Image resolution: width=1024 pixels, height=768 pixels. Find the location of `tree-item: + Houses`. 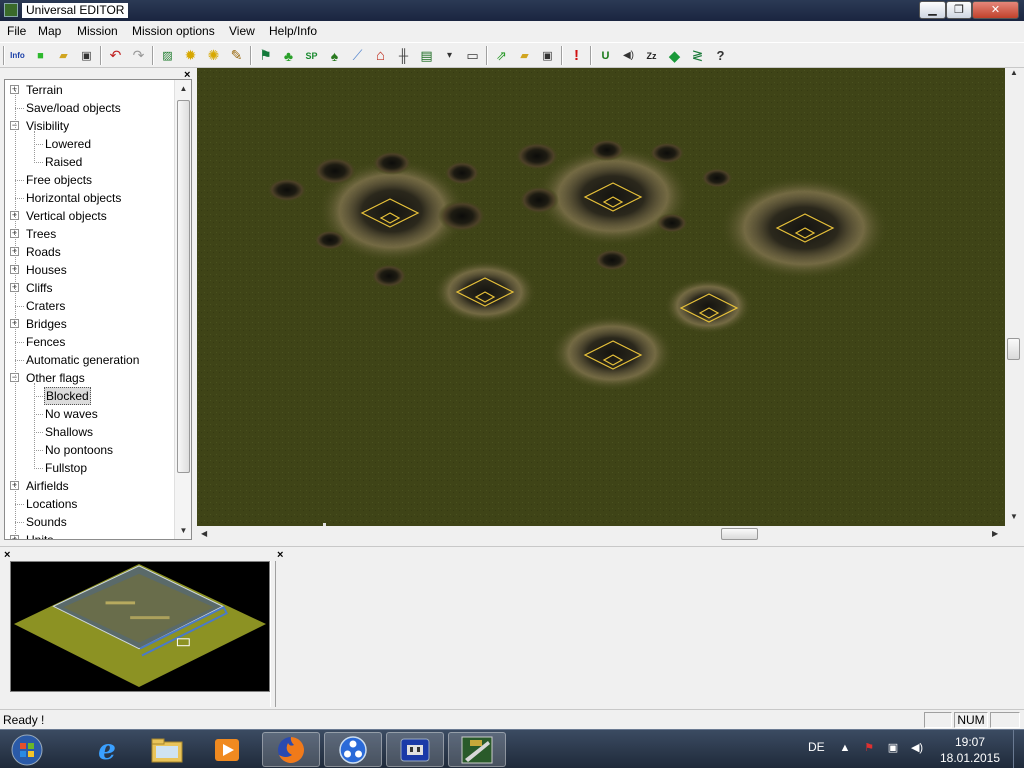

tree-item: + Houses is located at coordinates (90, 270).